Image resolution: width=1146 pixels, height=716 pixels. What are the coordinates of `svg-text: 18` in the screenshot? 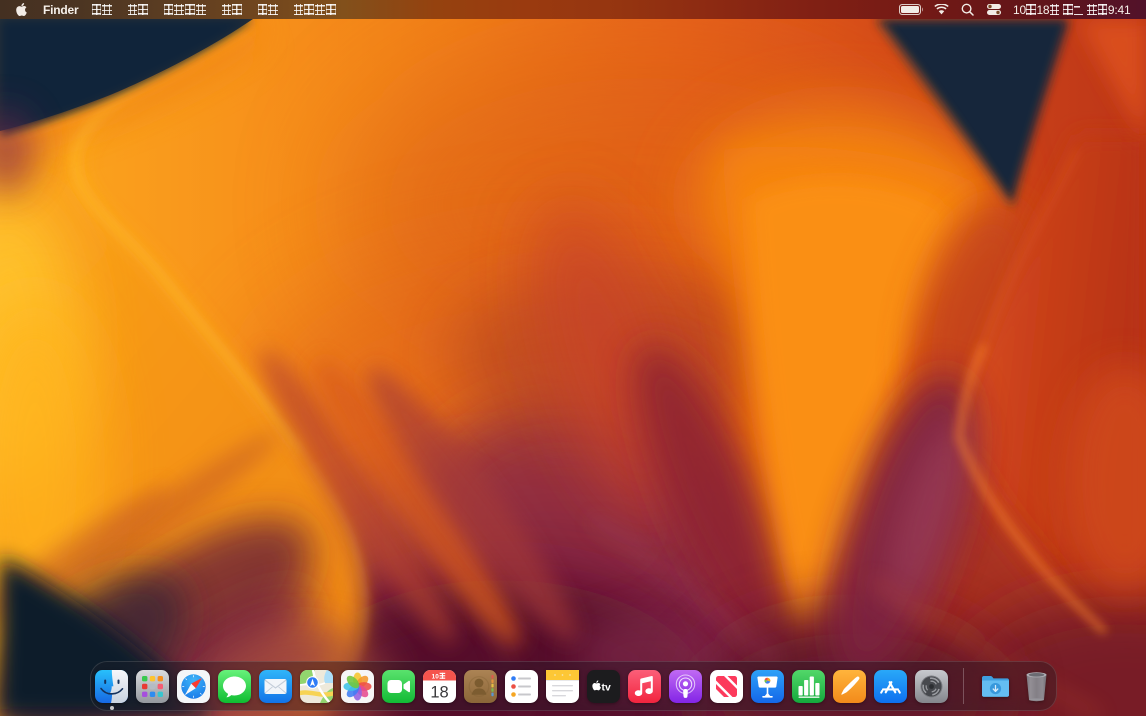 It's located at (439, 692).